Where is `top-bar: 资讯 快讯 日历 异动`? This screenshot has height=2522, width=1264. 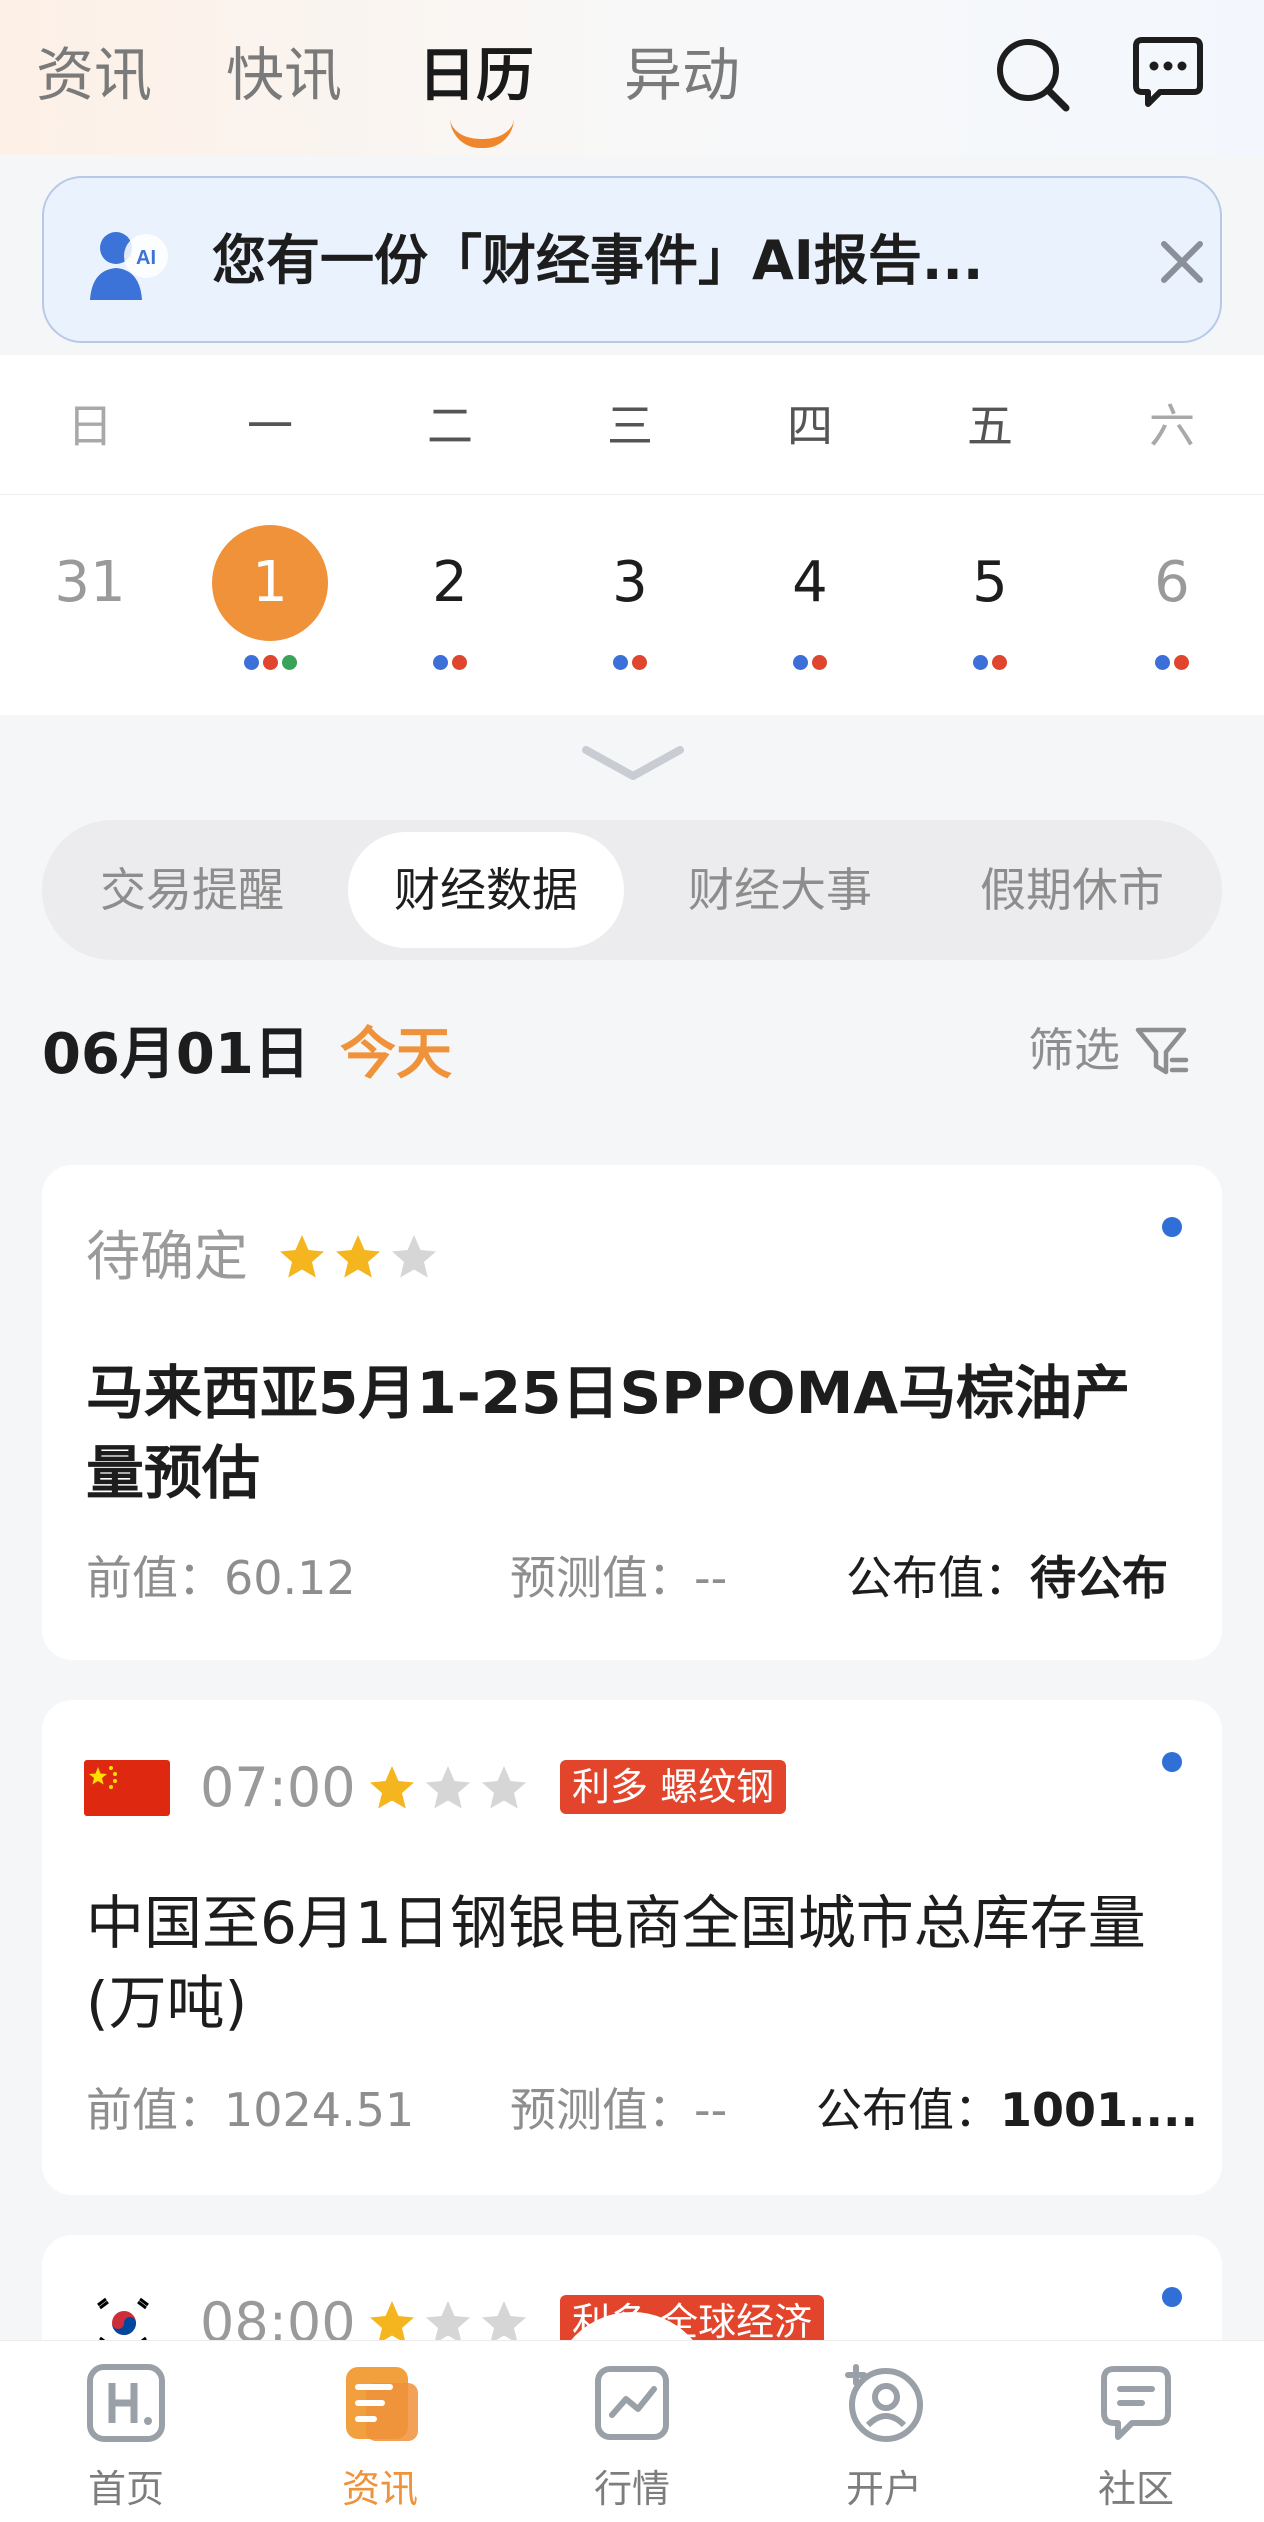 top-bar: 资讯 快讯 日历 异动 is located at coordinates (632, 77).